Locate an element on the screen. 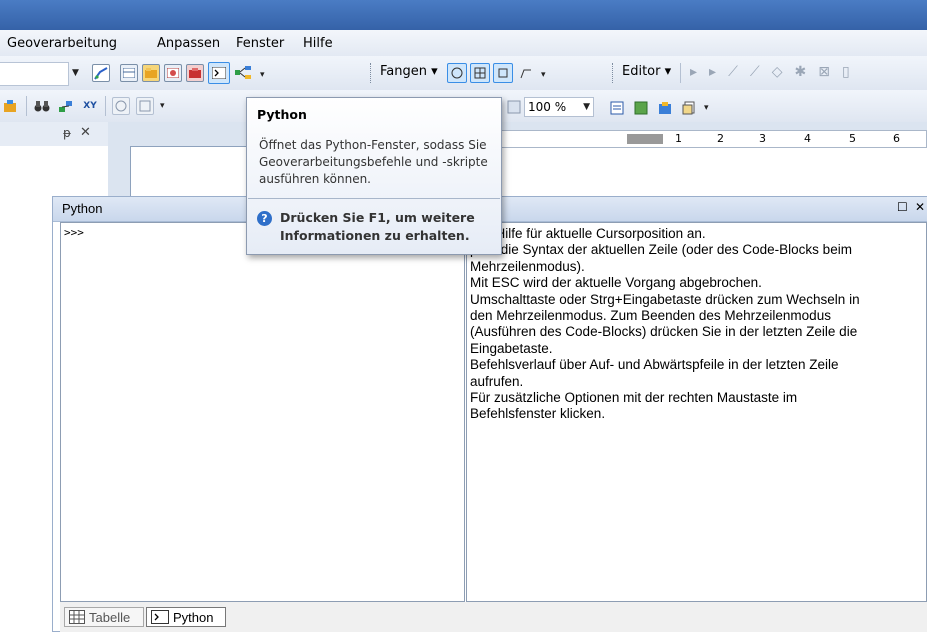  layout-canvas is located at coordinates (712, 174).